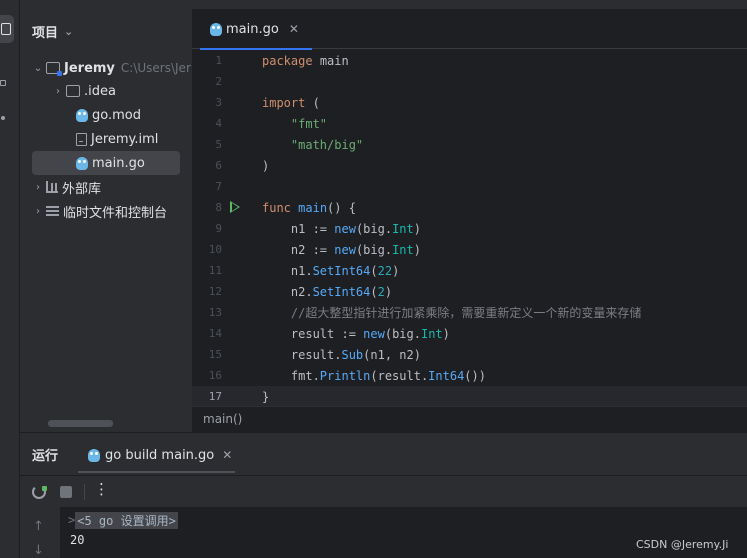 Image resolution: width=747 pixels, height=558 pixels. I want to click on tree-item-scratches: › 临时文件和控制台, so click(106, 211).